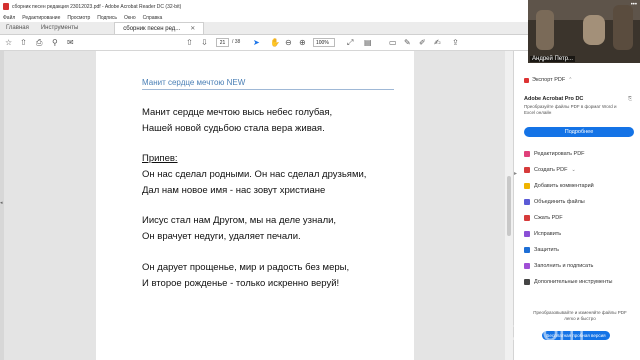 Image resolution: width=640 pixels, height=360 pixels. I want to click on pro-title: Adobe Acrobat Pro DC, so click(554, 99).